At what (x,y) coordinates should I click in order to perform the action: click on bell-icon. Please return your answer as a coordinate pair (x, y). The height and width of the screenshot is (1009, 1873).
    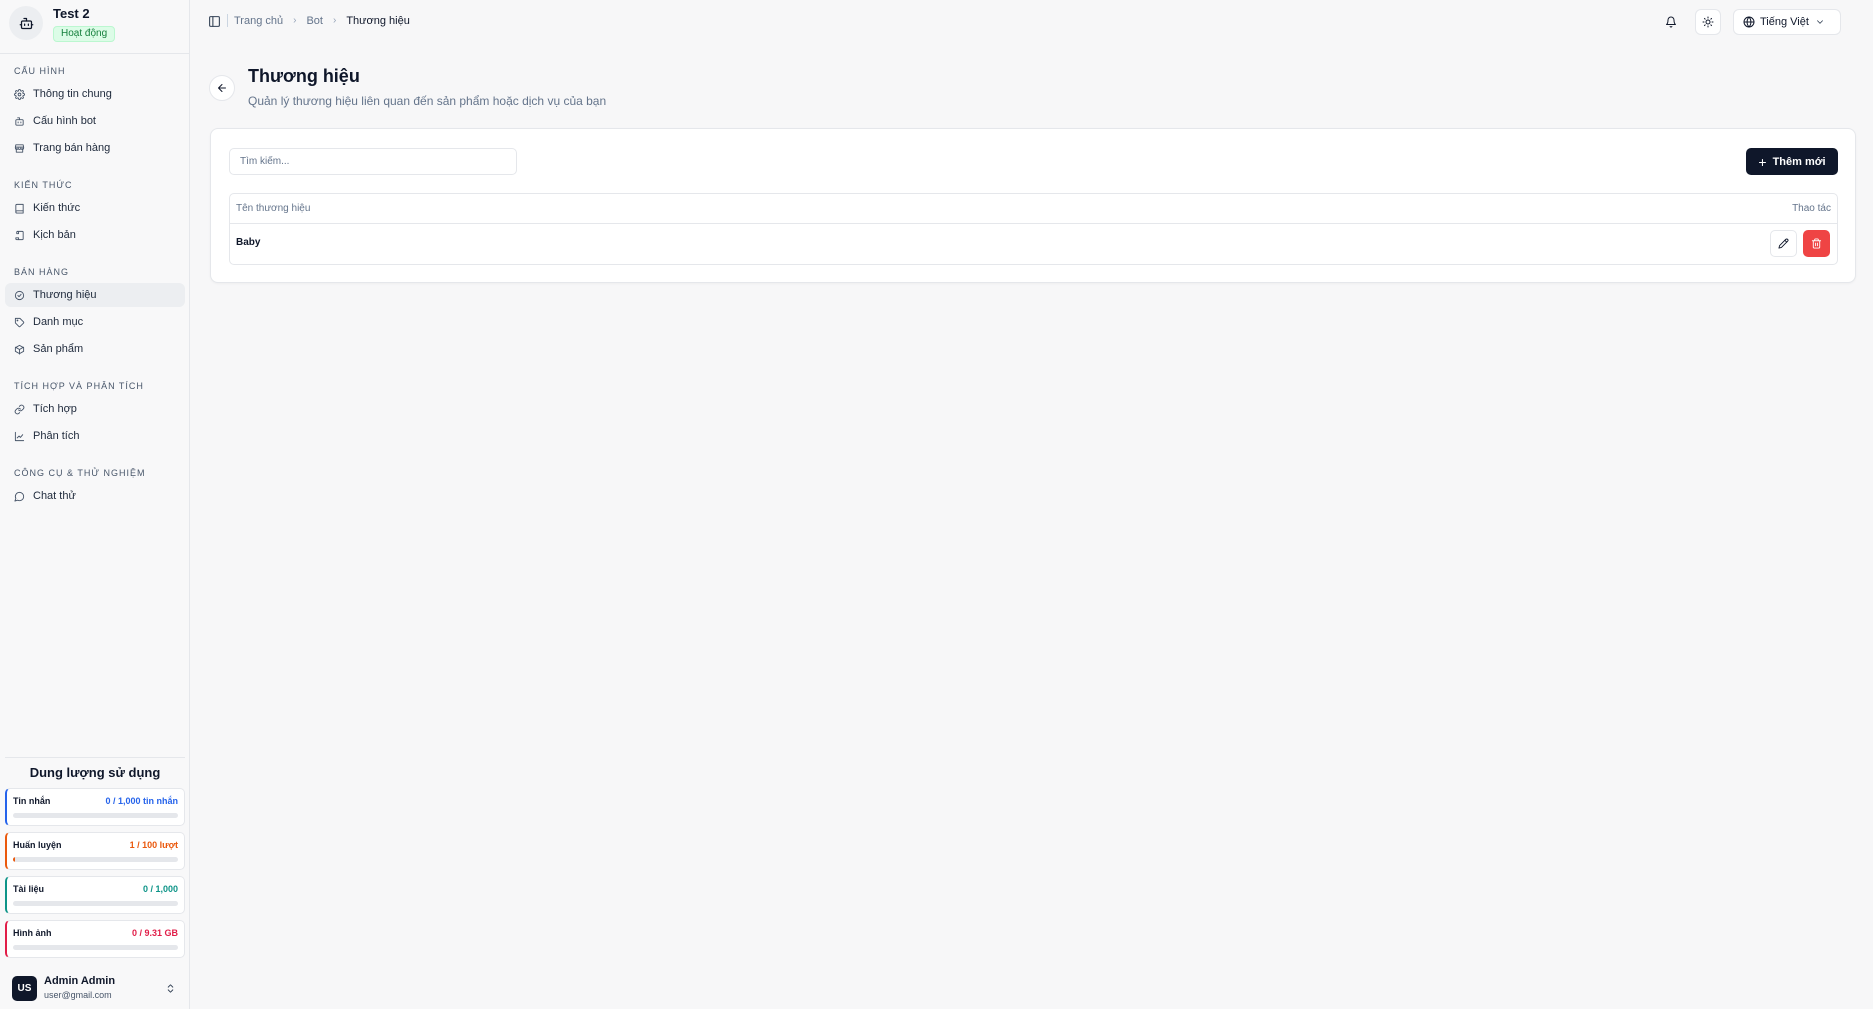
    Looking at the image, I should click on (1671, 22).